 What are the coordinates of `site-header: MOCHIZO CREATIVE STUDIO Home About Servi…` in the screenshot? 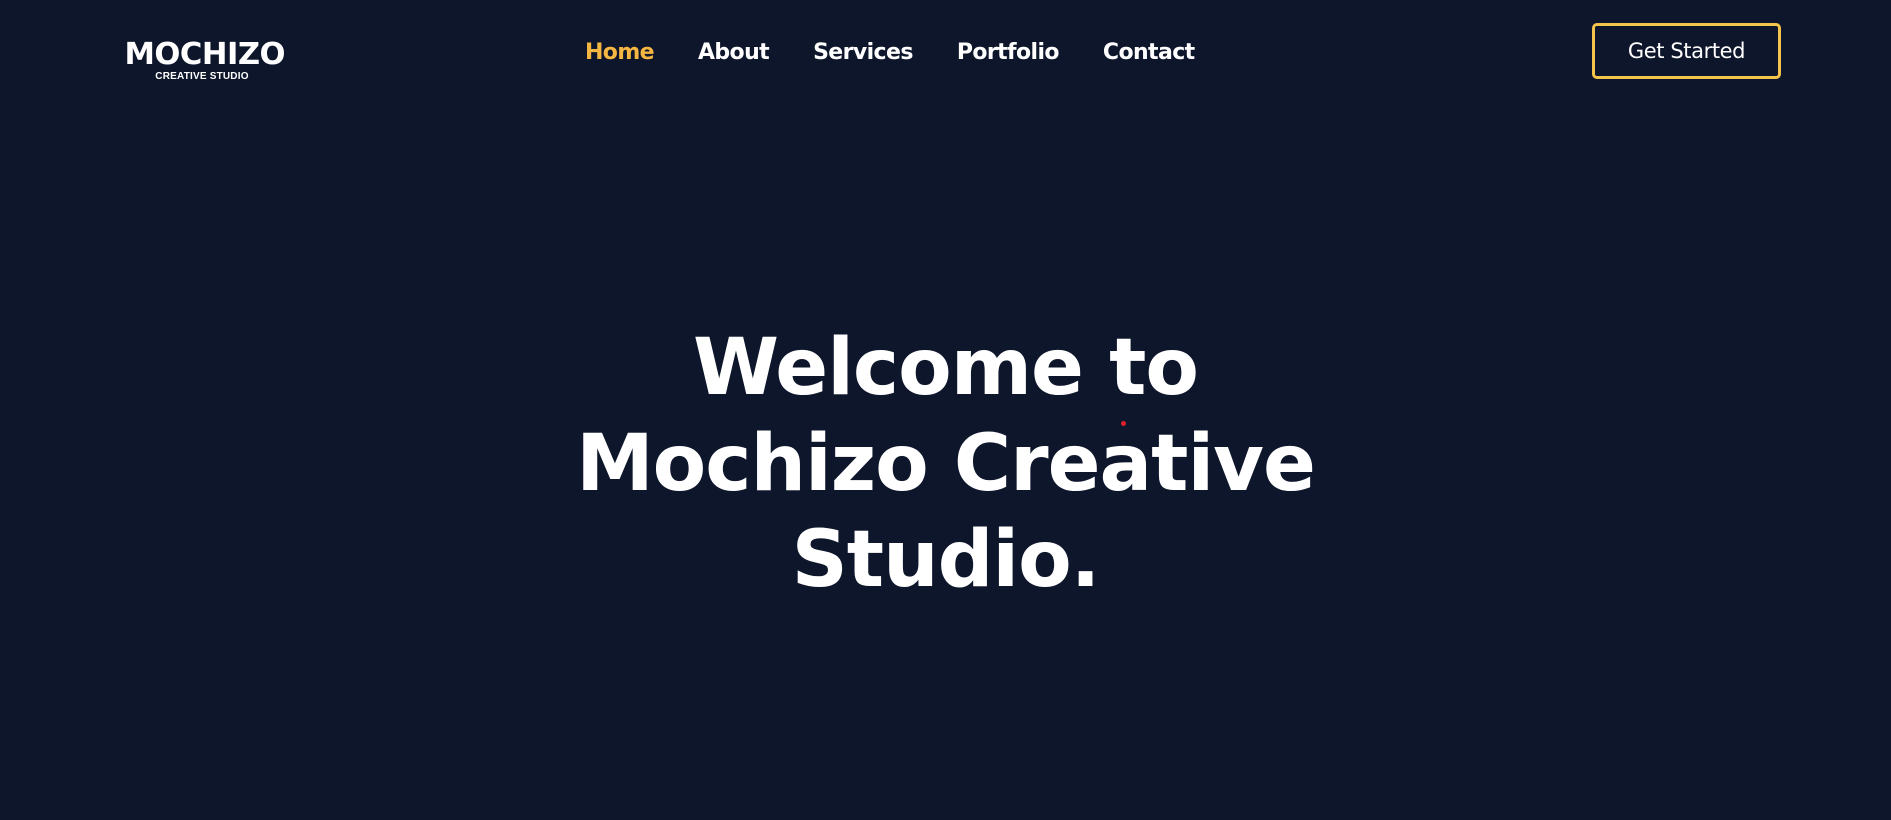 It's located at (945, 53).